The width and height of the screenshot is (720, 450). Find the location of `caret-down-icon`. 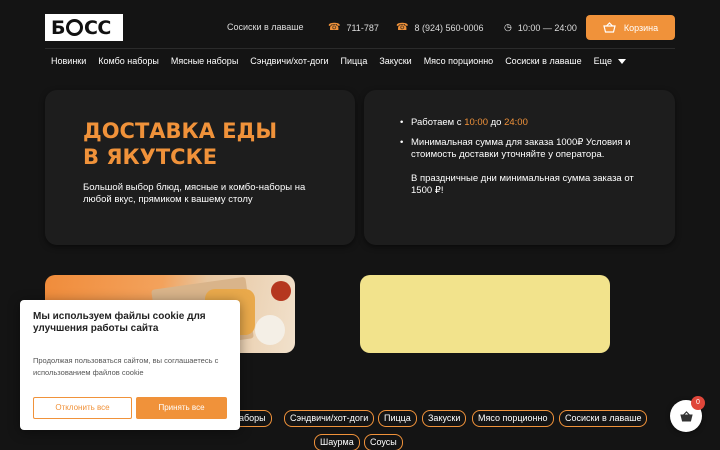

caret-down-icon is located at coordinates (621, 61).